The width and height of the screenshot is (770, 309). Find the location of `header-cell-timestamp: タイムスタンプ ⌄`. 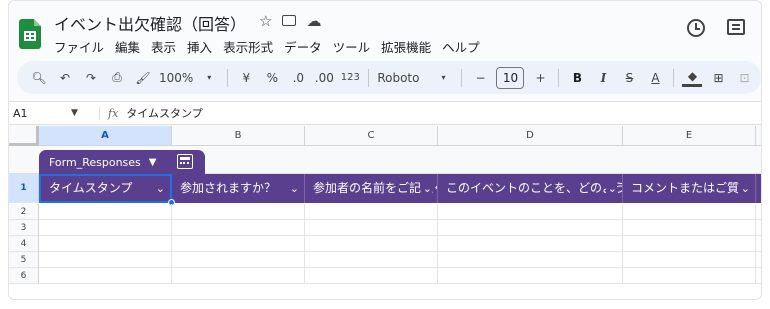

header-cell-timestamp: タイムスタンプ ⌄ is located at coordinates (105, 188).